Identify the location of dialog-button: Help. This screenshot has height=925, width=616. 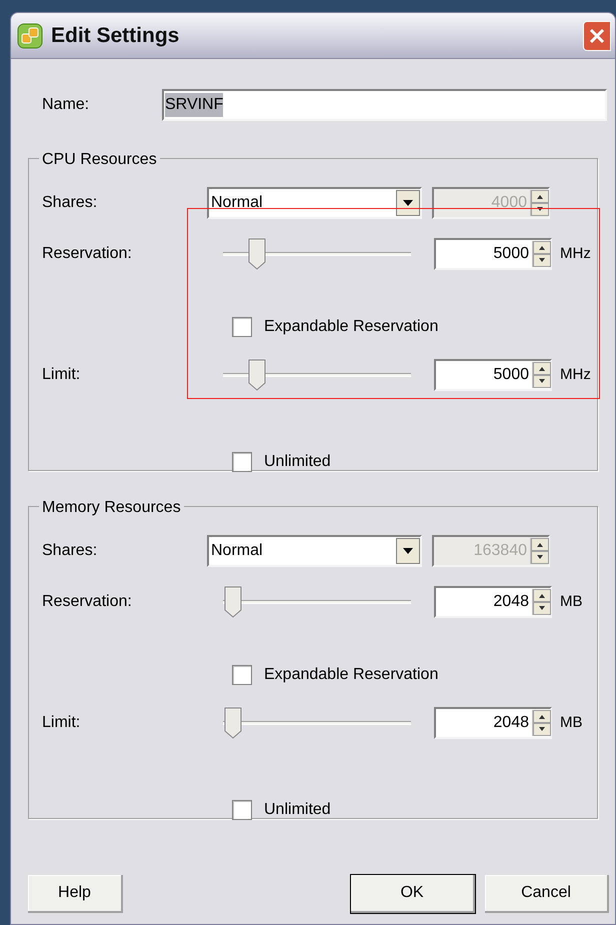
(75, 894).